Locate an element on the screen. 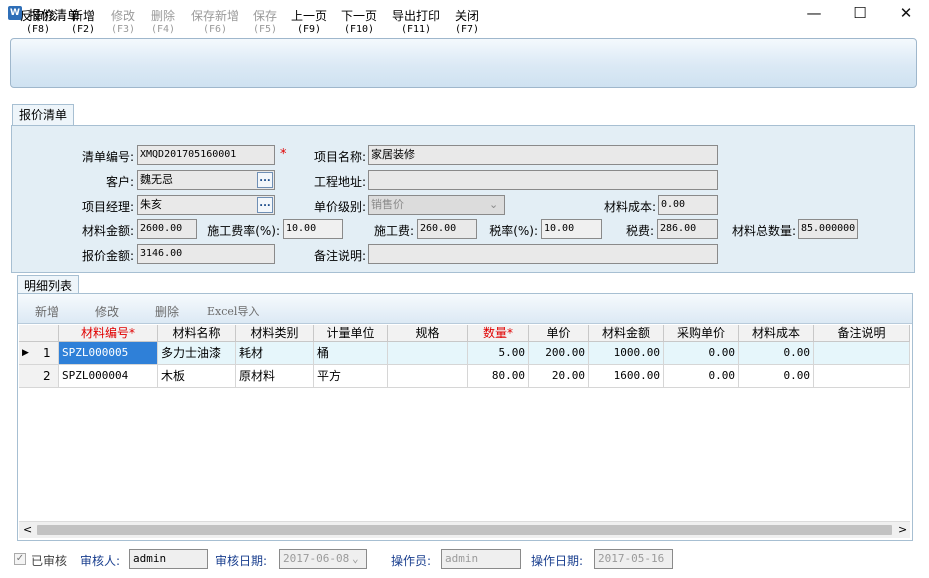  table-cell: 5.00 is located at coordinates (498, 353).